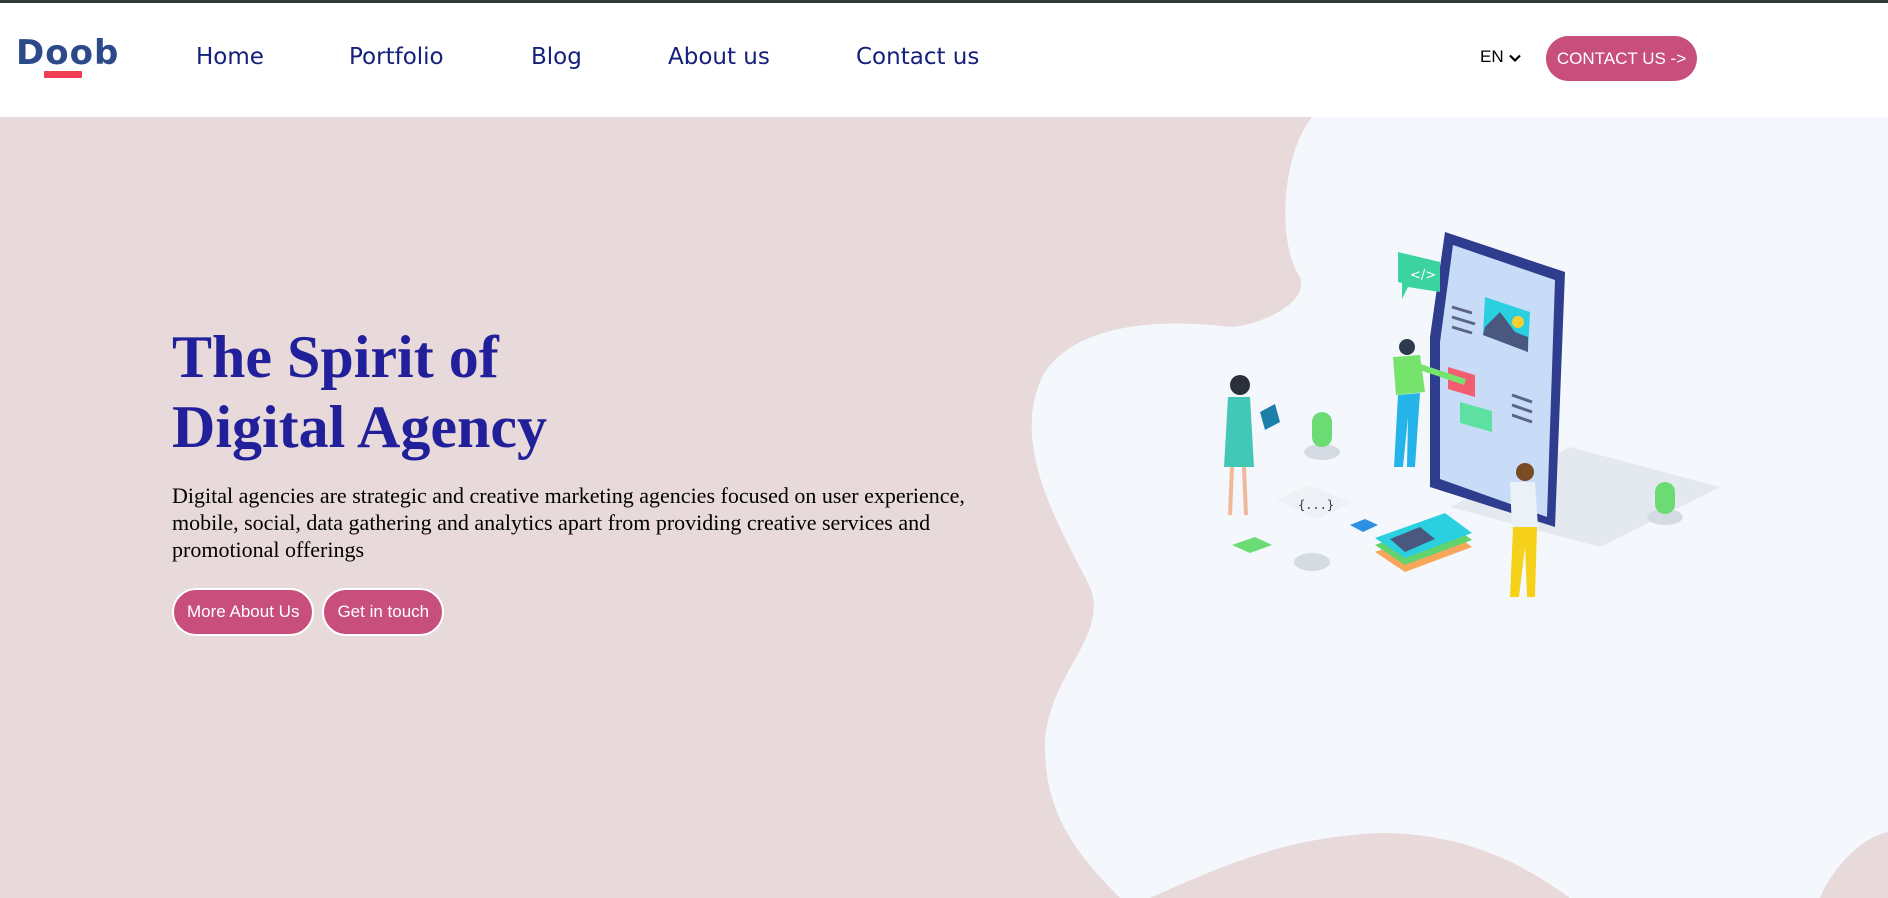 This screenshot has height=898, width=1888. I want to click on logo: Doob, so click(67, 56).